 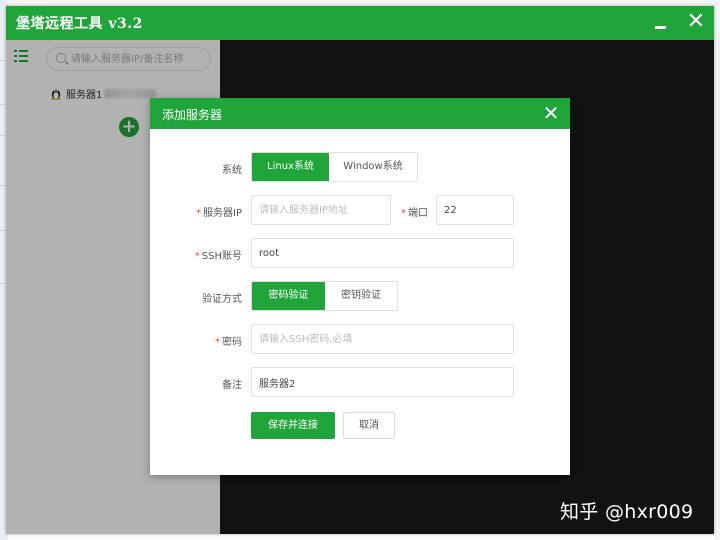 What do you see at coordinates (79, 24) in the screenshot?
I see `window-title: 堡塔远程工具 v3.2` at bounding box center [79, 24].